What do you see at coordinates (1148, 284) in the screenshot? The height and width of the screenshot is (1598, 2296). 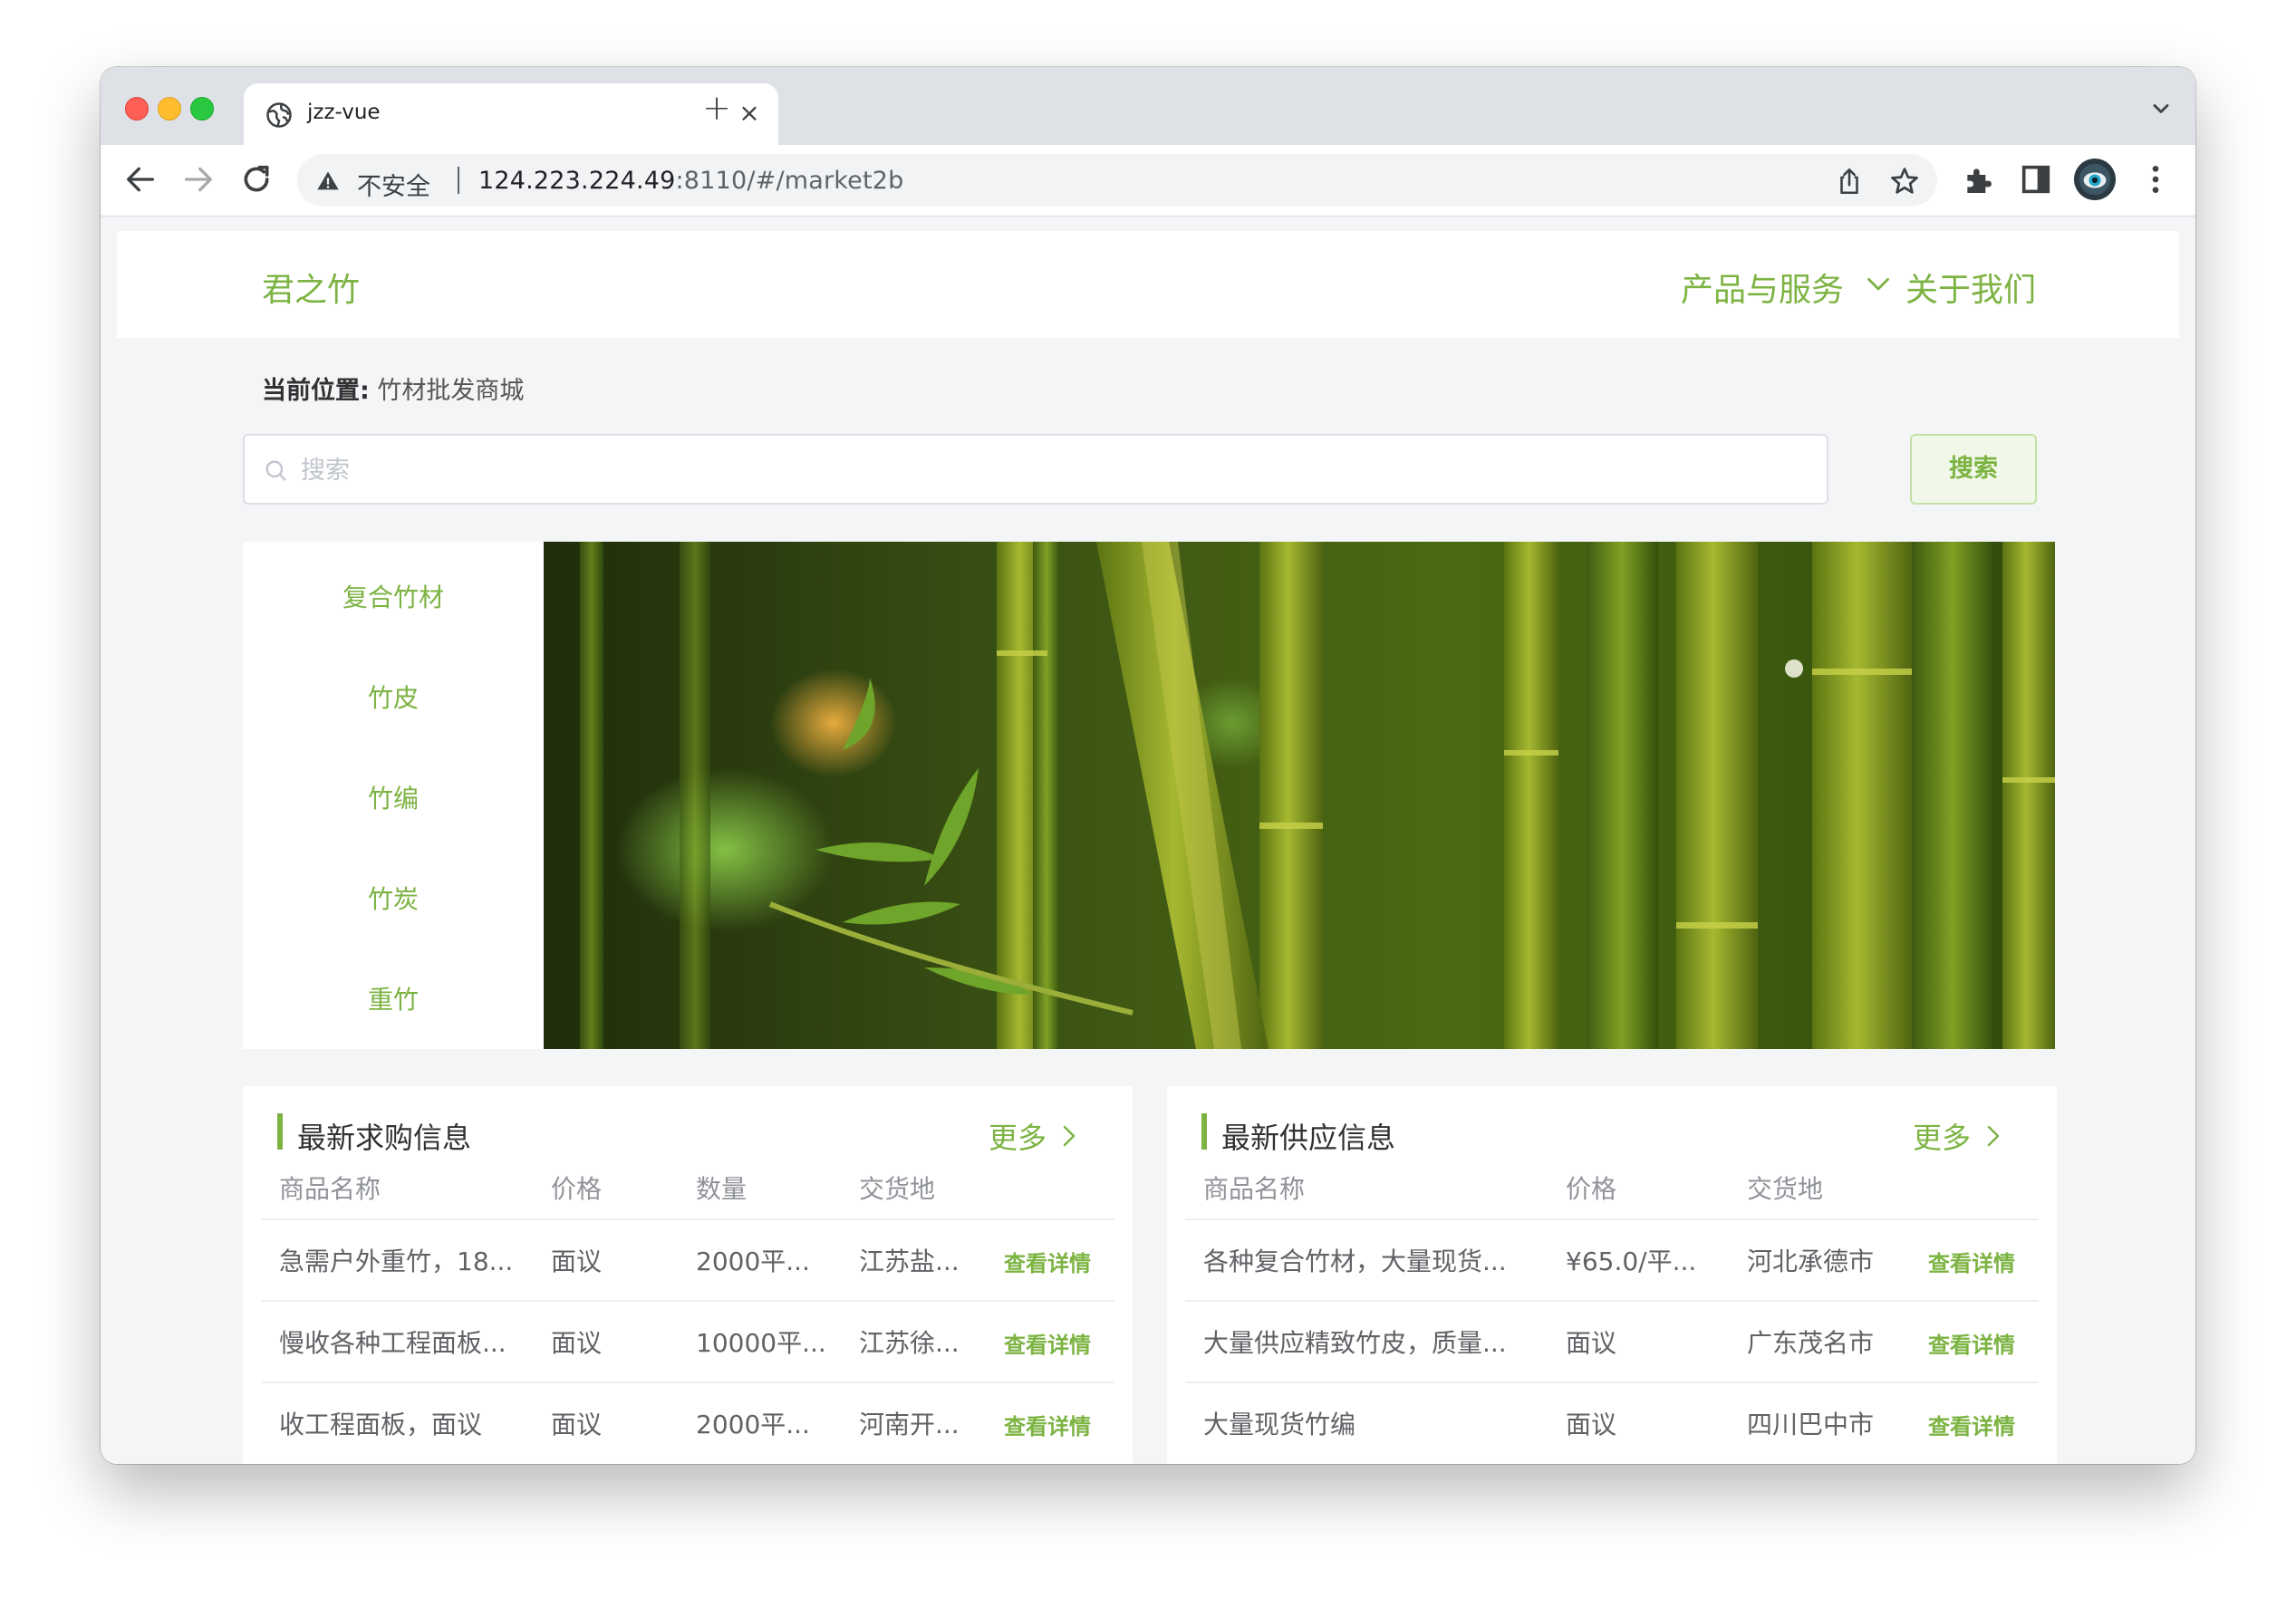 I see `site-header: 君之竹 产品与服务 关于我们` at bounding box center [1148, 284].